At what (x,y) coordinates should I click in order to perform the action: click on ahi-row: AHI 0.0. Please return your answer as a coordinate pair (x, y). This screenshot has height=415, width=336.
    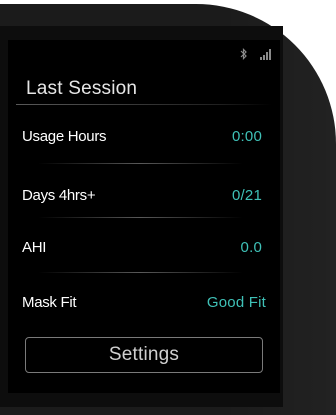
    Looking at the image, I should click on (144, 247).